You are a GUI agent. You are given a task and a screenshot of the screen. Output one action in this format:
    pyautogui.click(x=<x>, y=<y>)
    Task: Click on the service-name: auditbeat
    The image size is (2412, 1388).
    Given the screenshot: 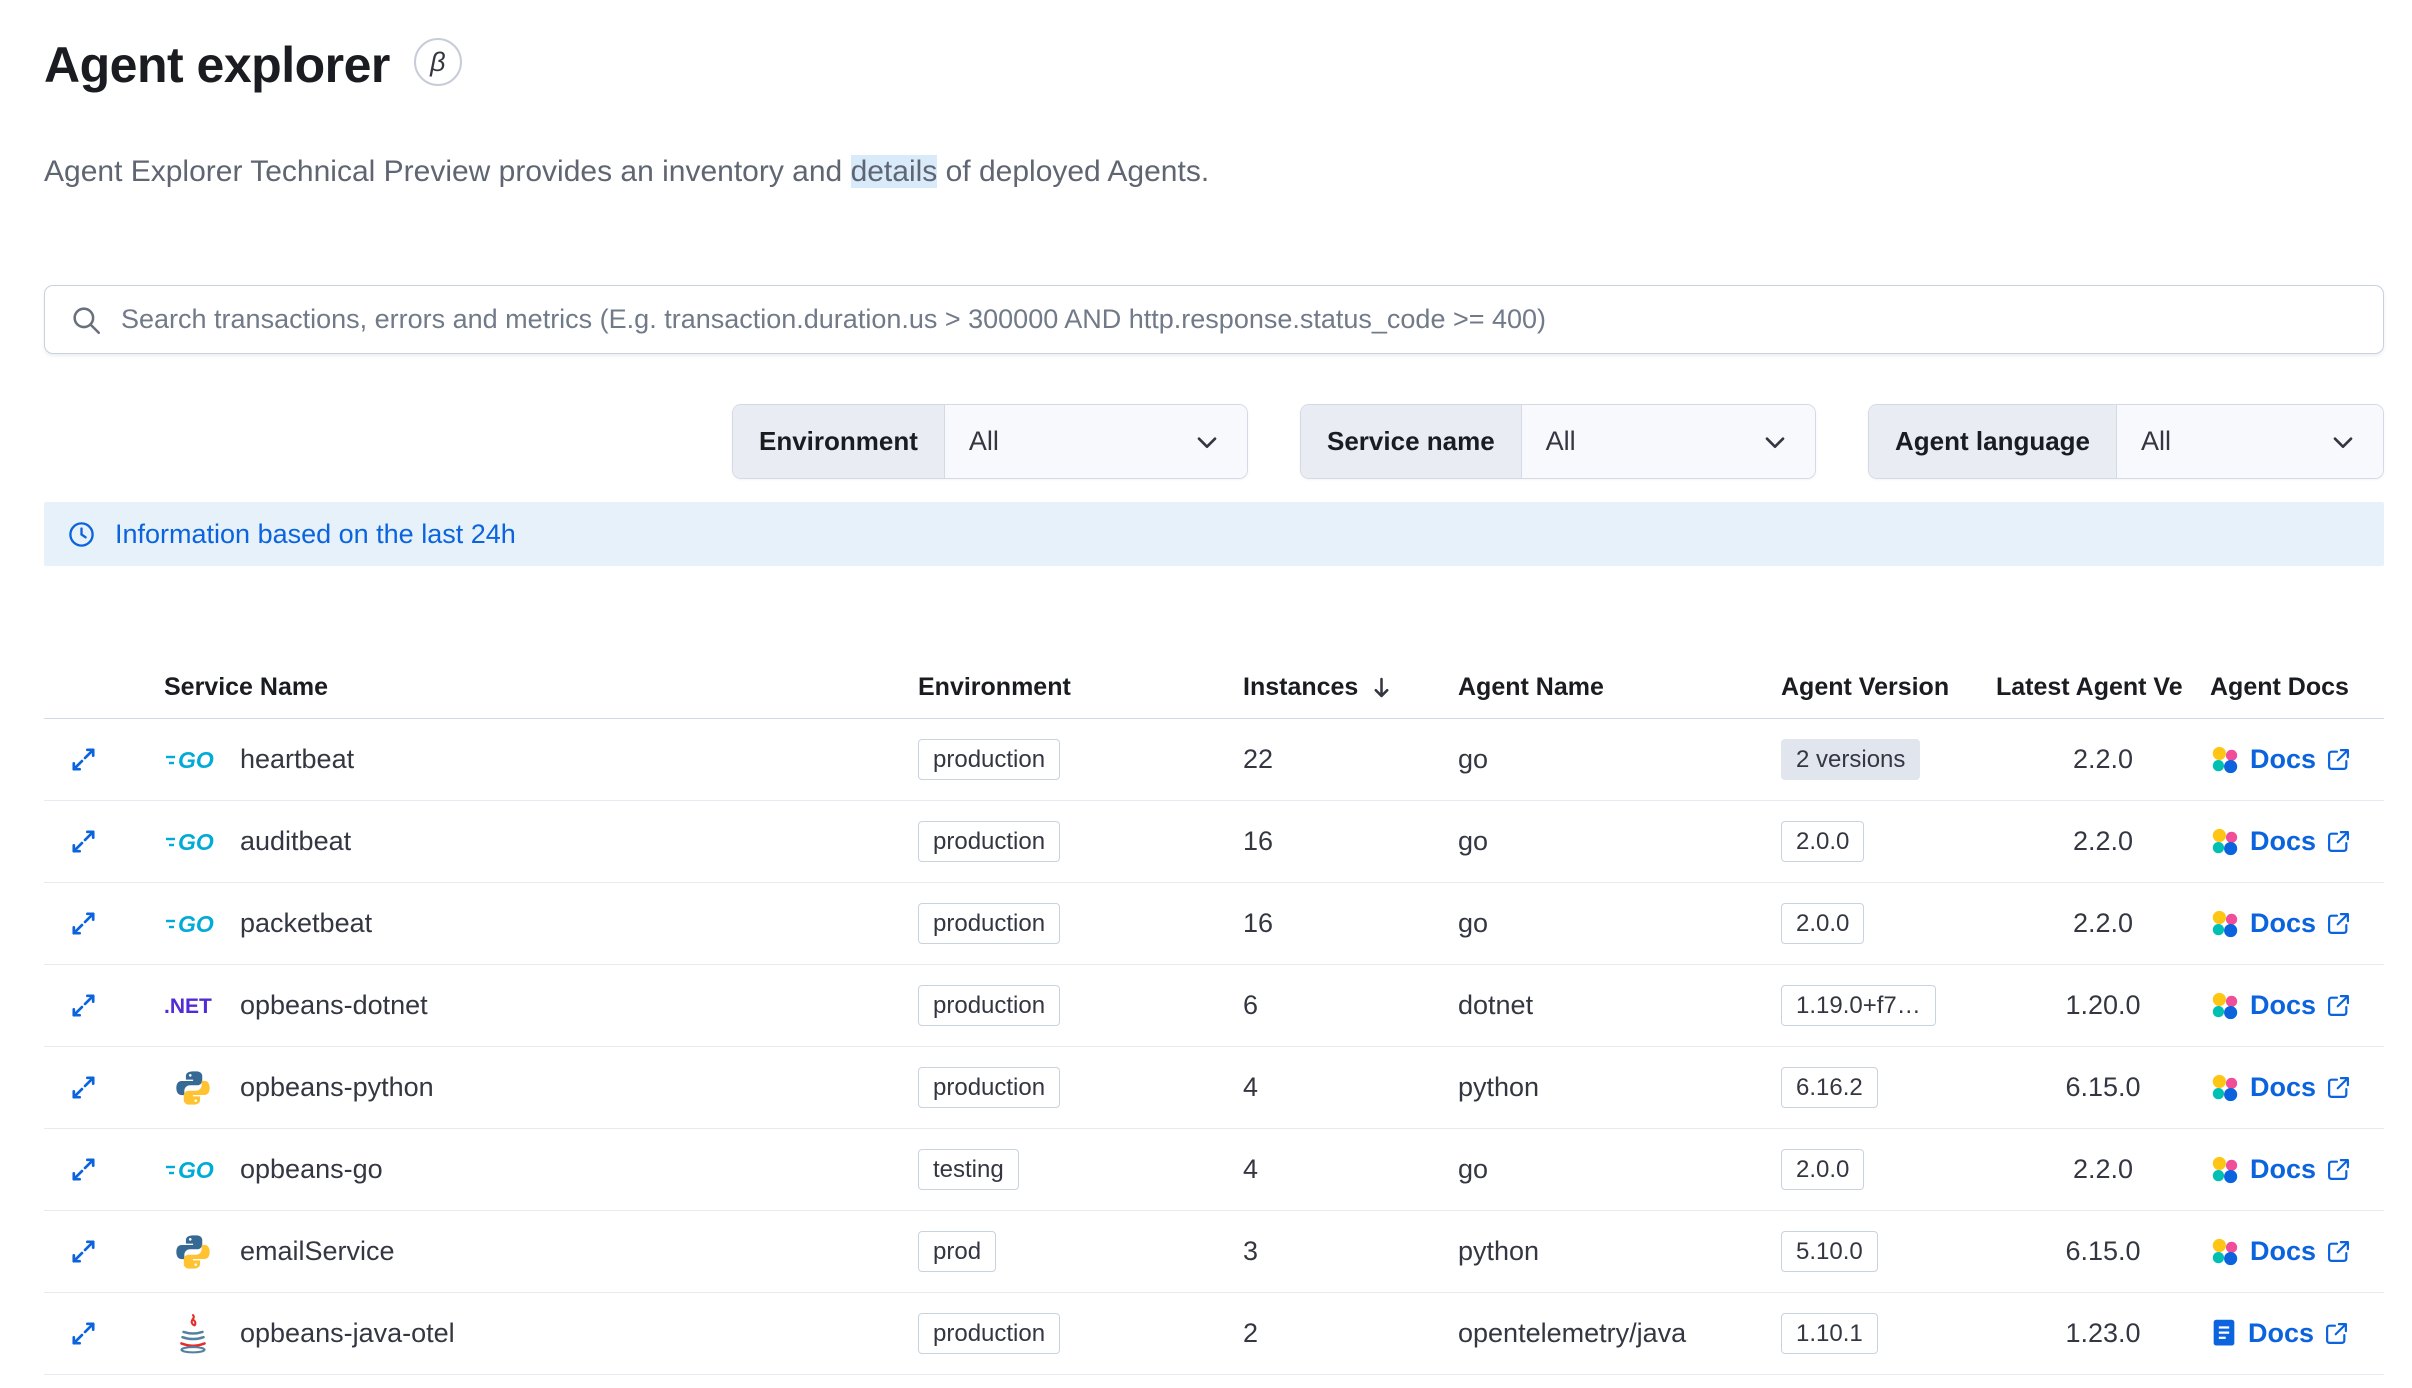 What is the action you would take?
    pyautogui.click(x=296, y=841)
    